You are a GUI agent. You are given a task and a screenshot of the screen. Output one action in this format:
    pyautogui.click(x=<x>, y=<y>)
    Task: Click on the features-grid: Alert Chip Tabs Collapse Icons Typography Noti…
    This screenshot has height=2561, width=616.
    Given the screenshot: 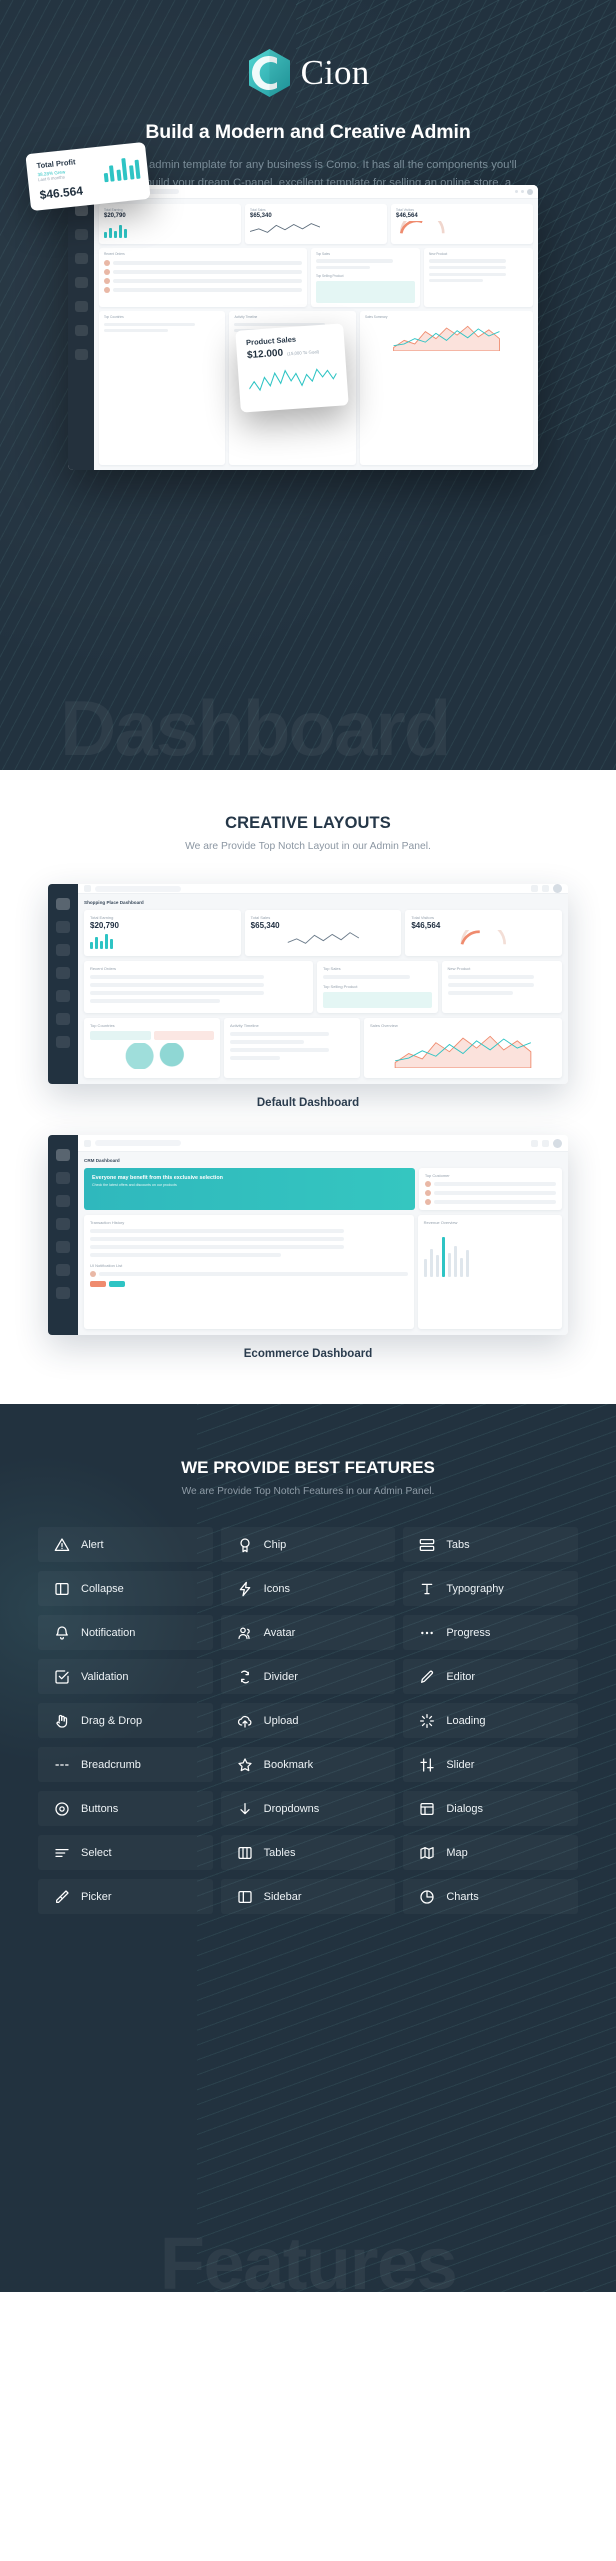 What is the action you would take?
    pyautogui.click(x=308, y=1720)
    